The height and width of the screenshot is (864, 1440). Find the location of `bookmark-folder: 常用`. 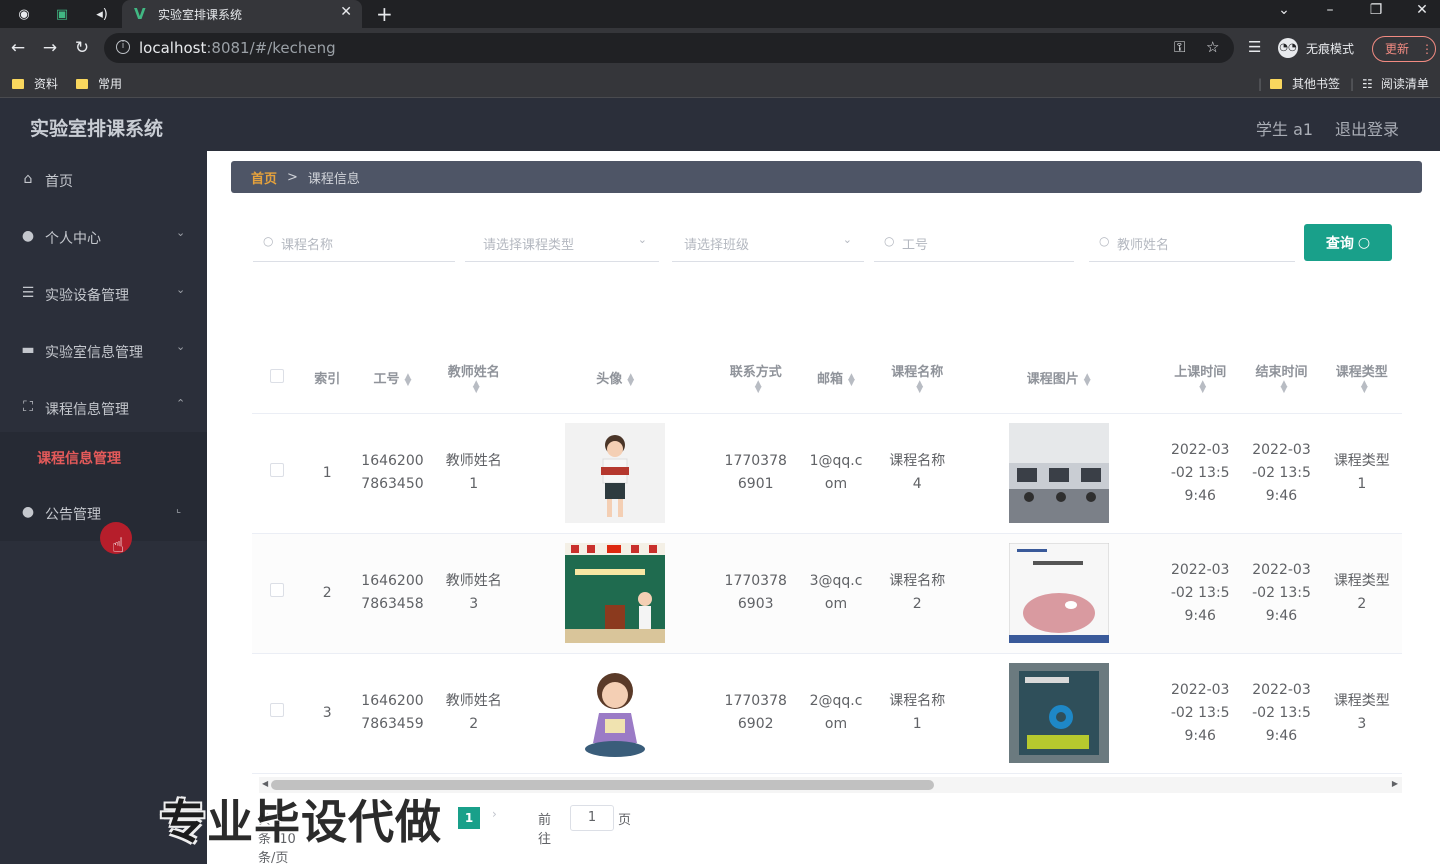

bookmark-folder: 常用 is located at coordinates (99, 83).